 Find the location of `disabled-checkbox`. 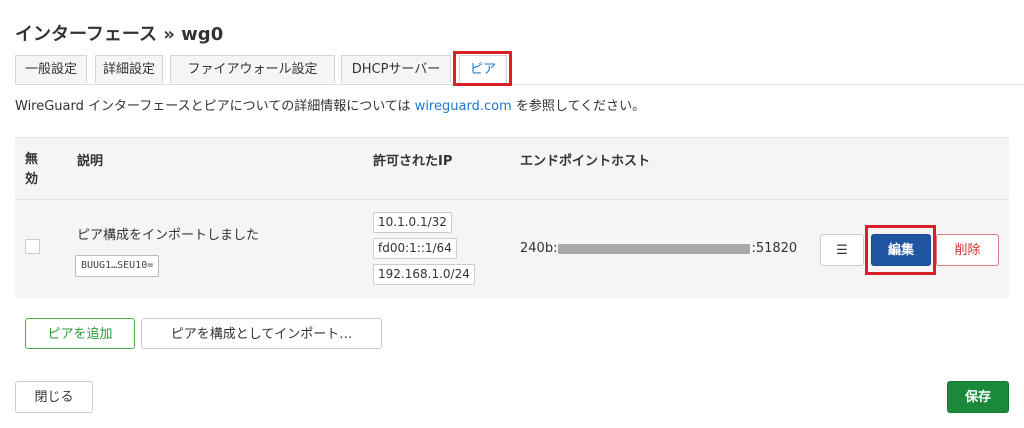

disabled-checkbox is located at coordinates (32, 246).